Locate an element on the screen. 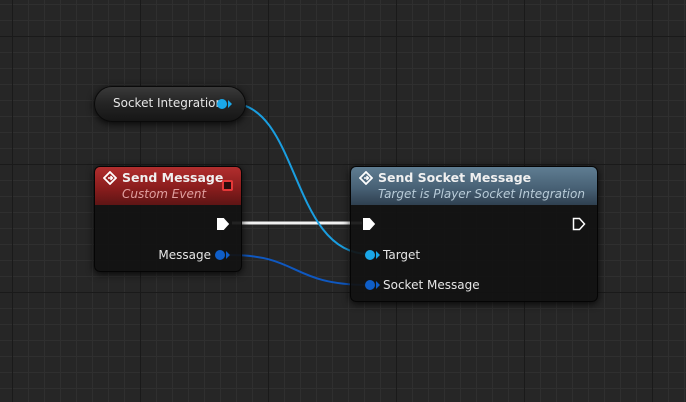 Image resolution: width=686 pixels, height=402 pixels. target-input-pin is located at coordinates (370, 255).